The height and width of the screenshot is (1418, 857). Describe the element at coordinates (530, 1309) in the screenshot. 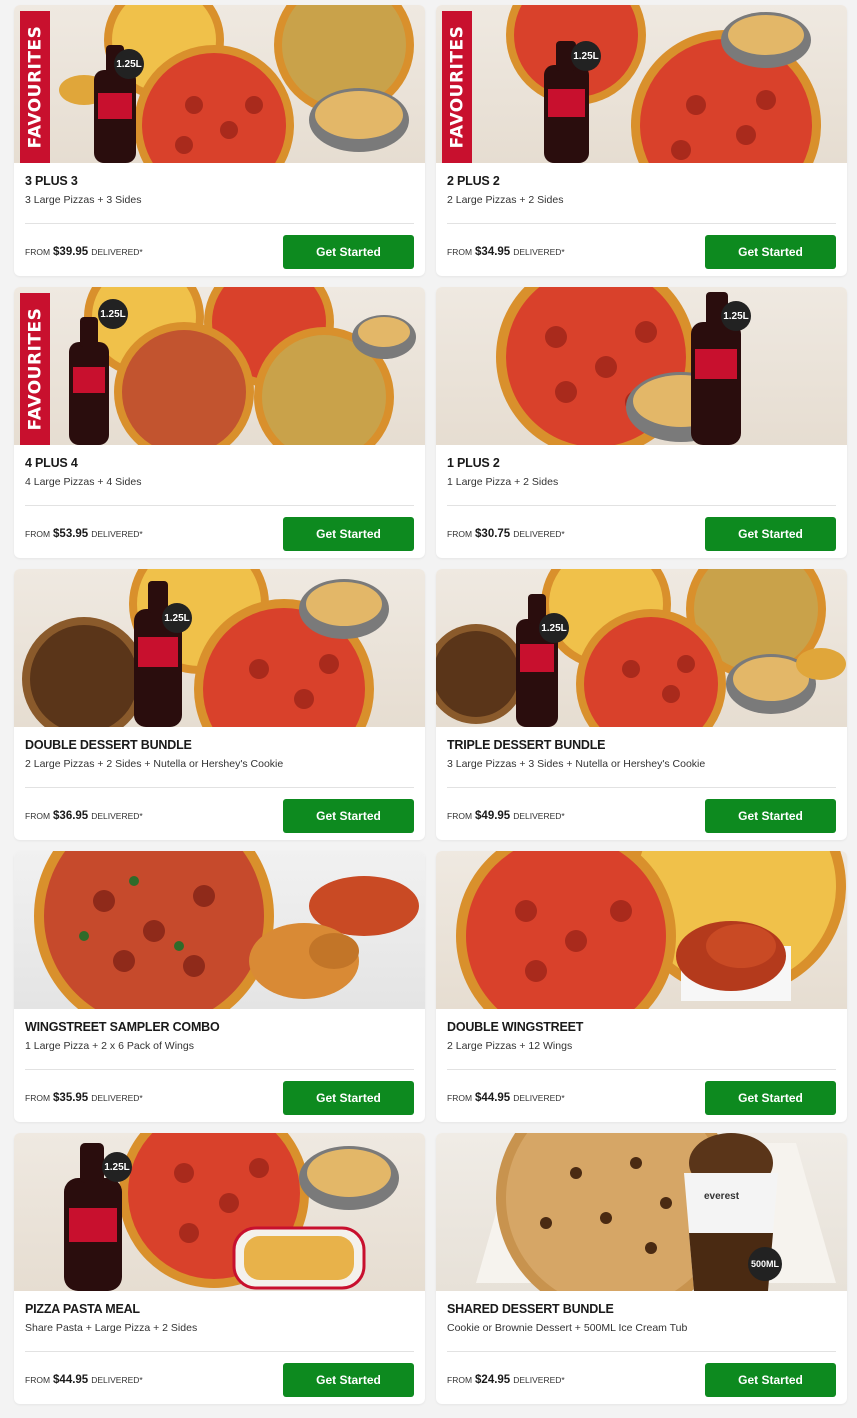

I see `deal-title: SHARED DESSERT BUNDLE` at that location.